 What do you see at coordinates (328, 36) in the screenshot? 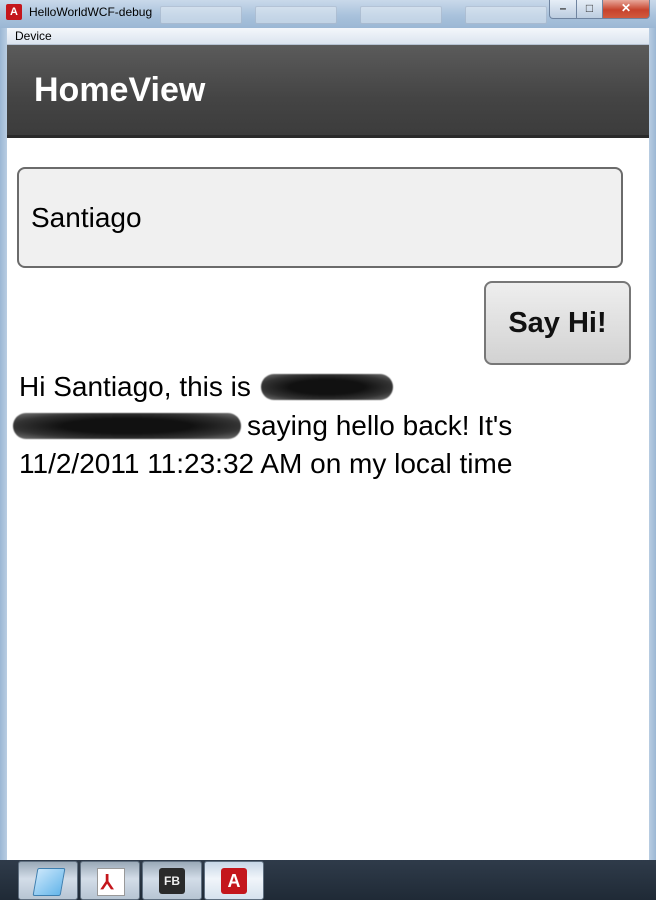
I see `menu-bar: Device` at bounding box center [328, 36].